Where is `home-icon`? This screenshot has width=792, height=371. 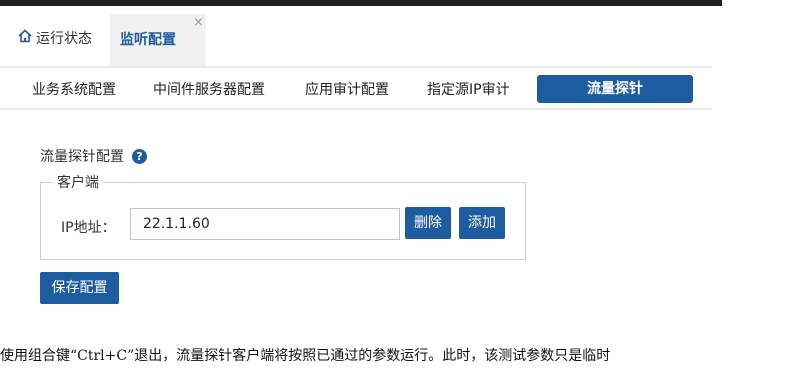
home-icon is located at coordinates (27, 38).